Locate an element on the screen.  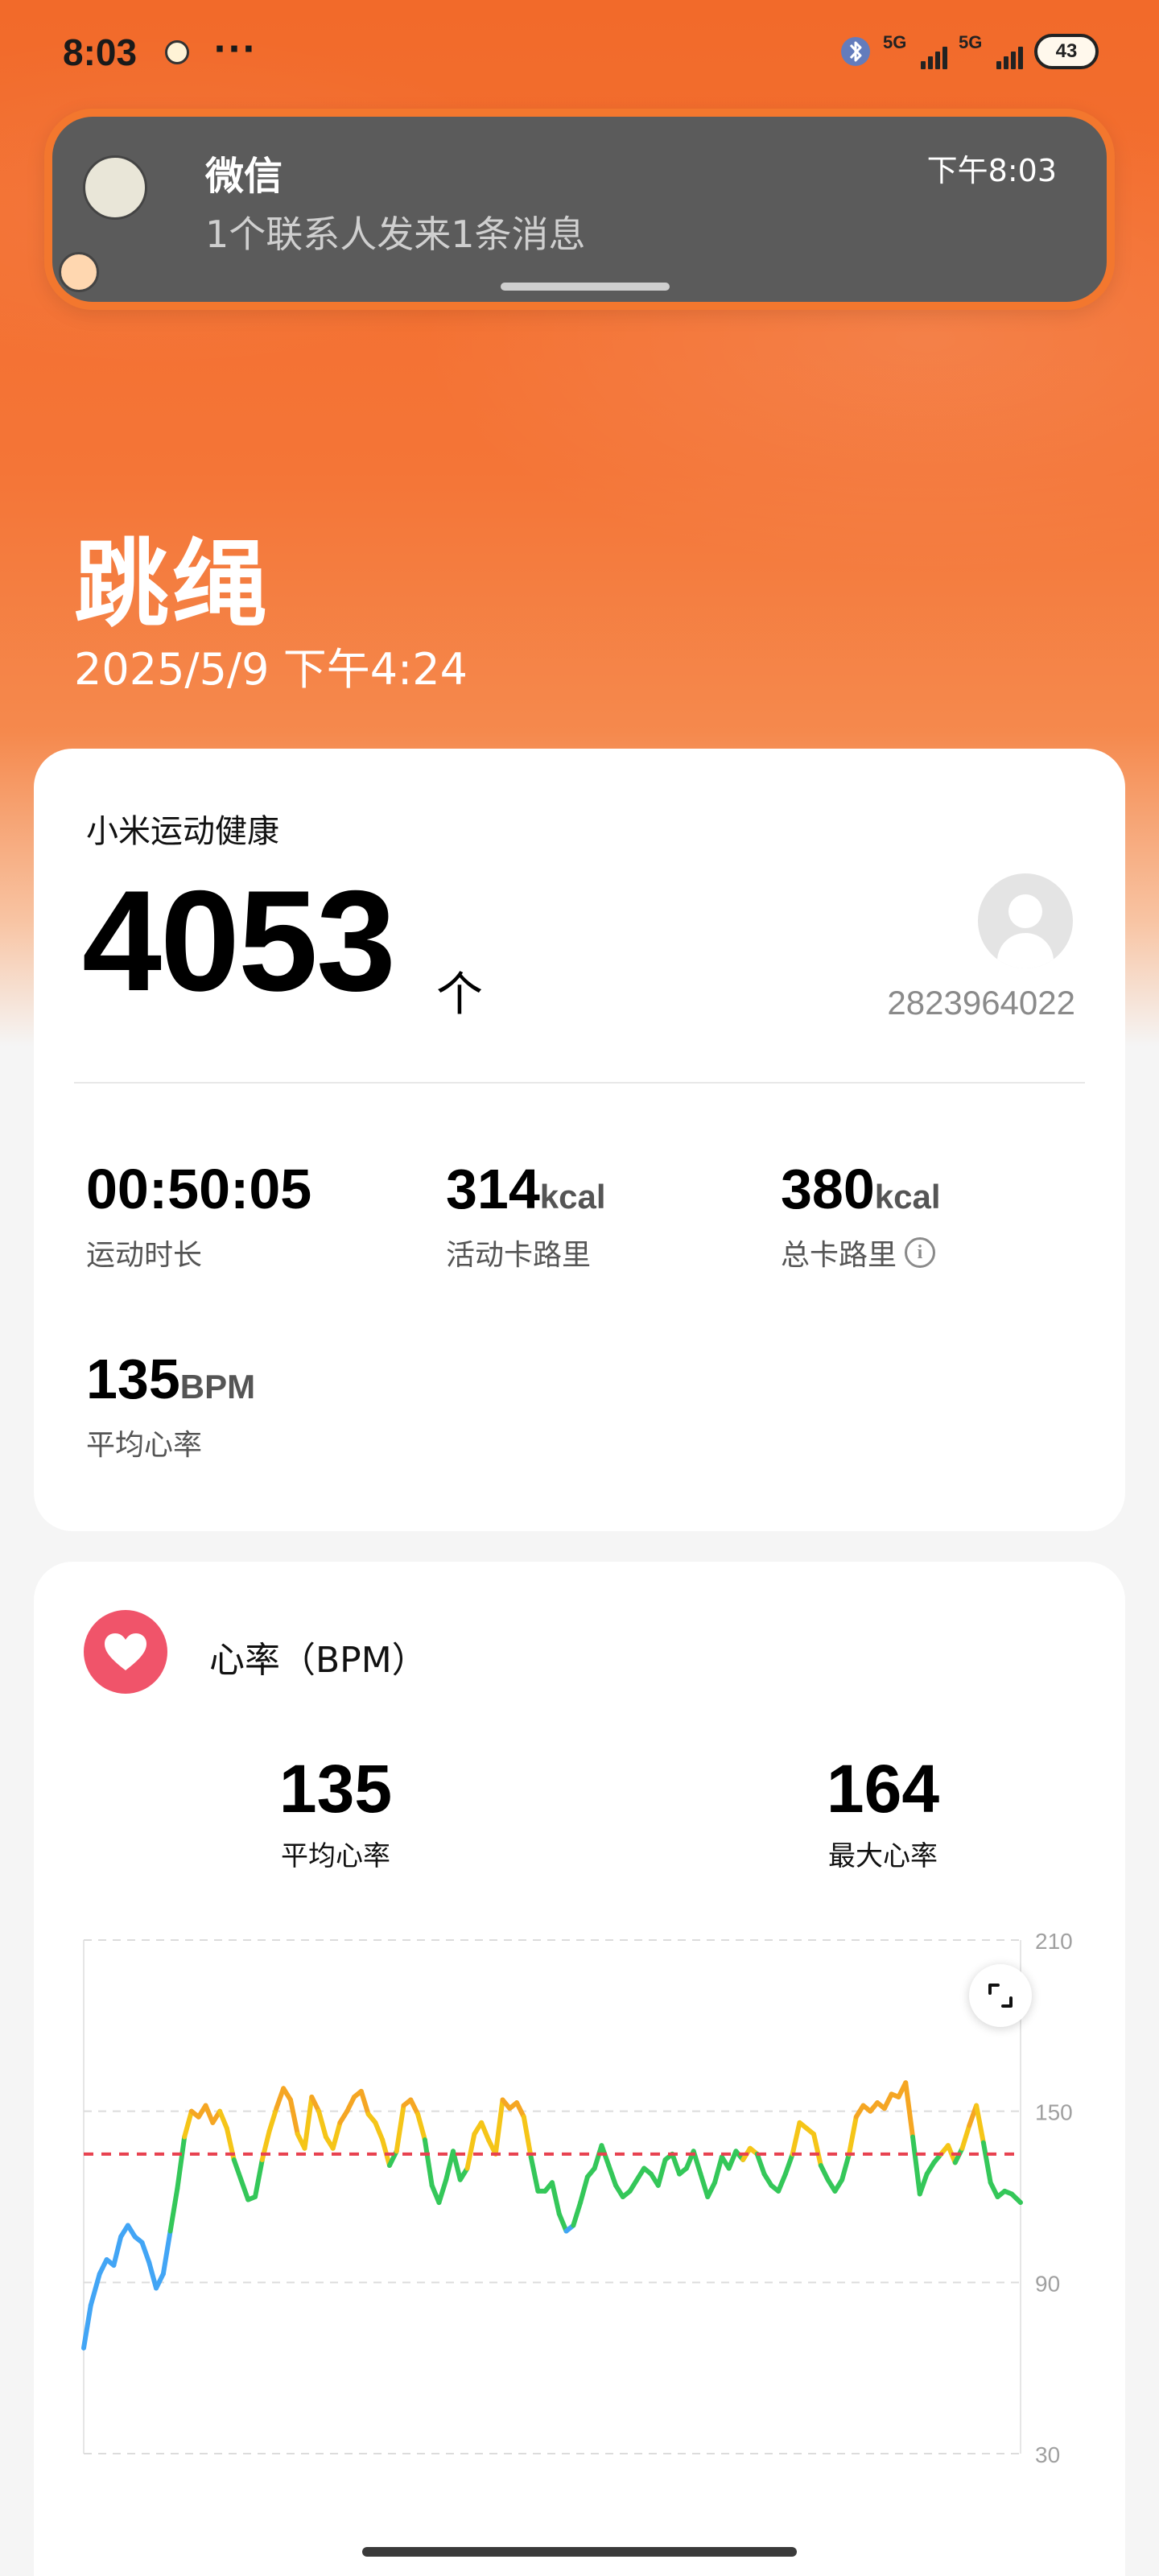
notification-banner: 微信 1个联系人发来1条消息 下午8:03 is located at coordinates (579, 209).